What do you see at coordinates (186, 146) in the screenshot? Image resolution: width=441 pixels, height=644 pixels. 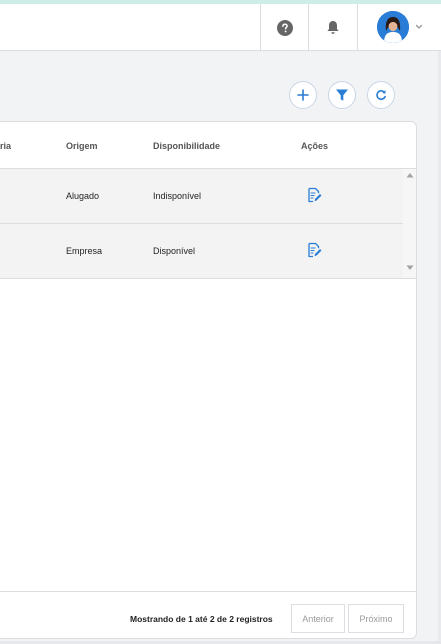 I see `column-header-disponibilidade: Disponibilidade` at bounding box center [186, 146].